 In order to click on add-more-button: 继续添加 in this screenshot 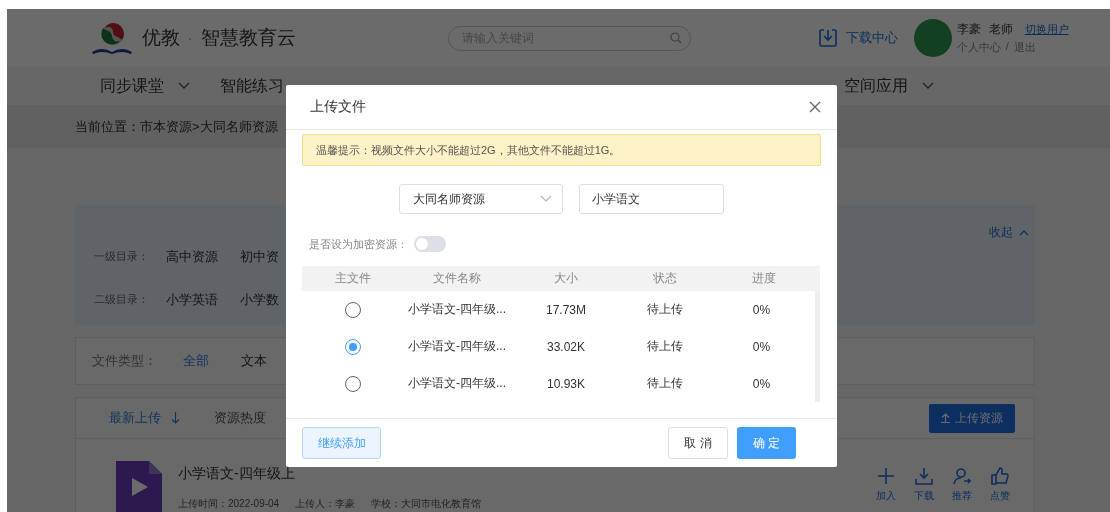, I will do `click(341, 443)`.